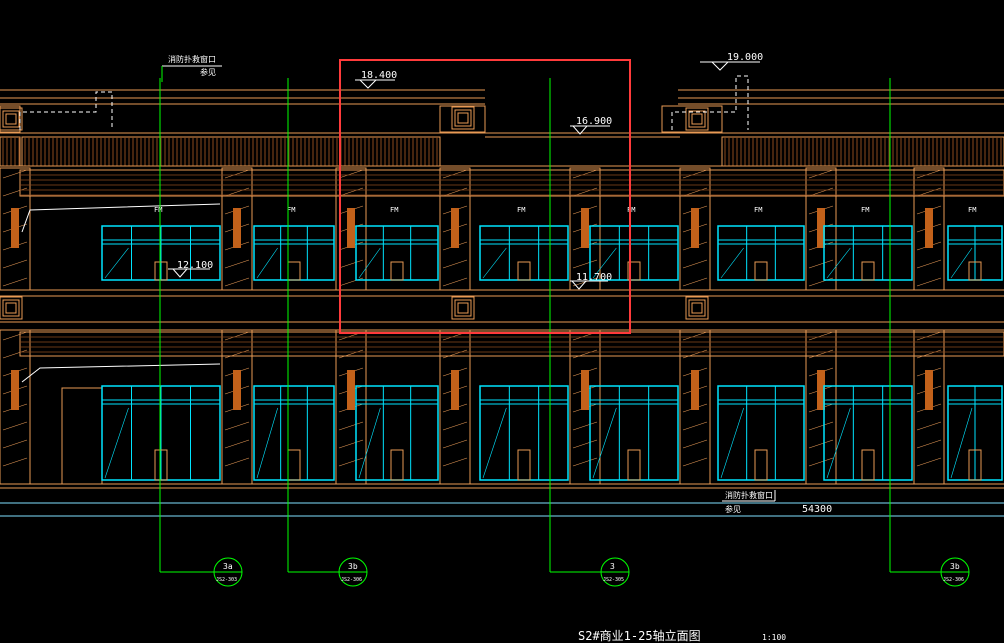 This screenshot has width=1004, height=643. Describe the element at coordinates (195, 265) in the screenshot. I see `elevation-label: 12.100` at that location.